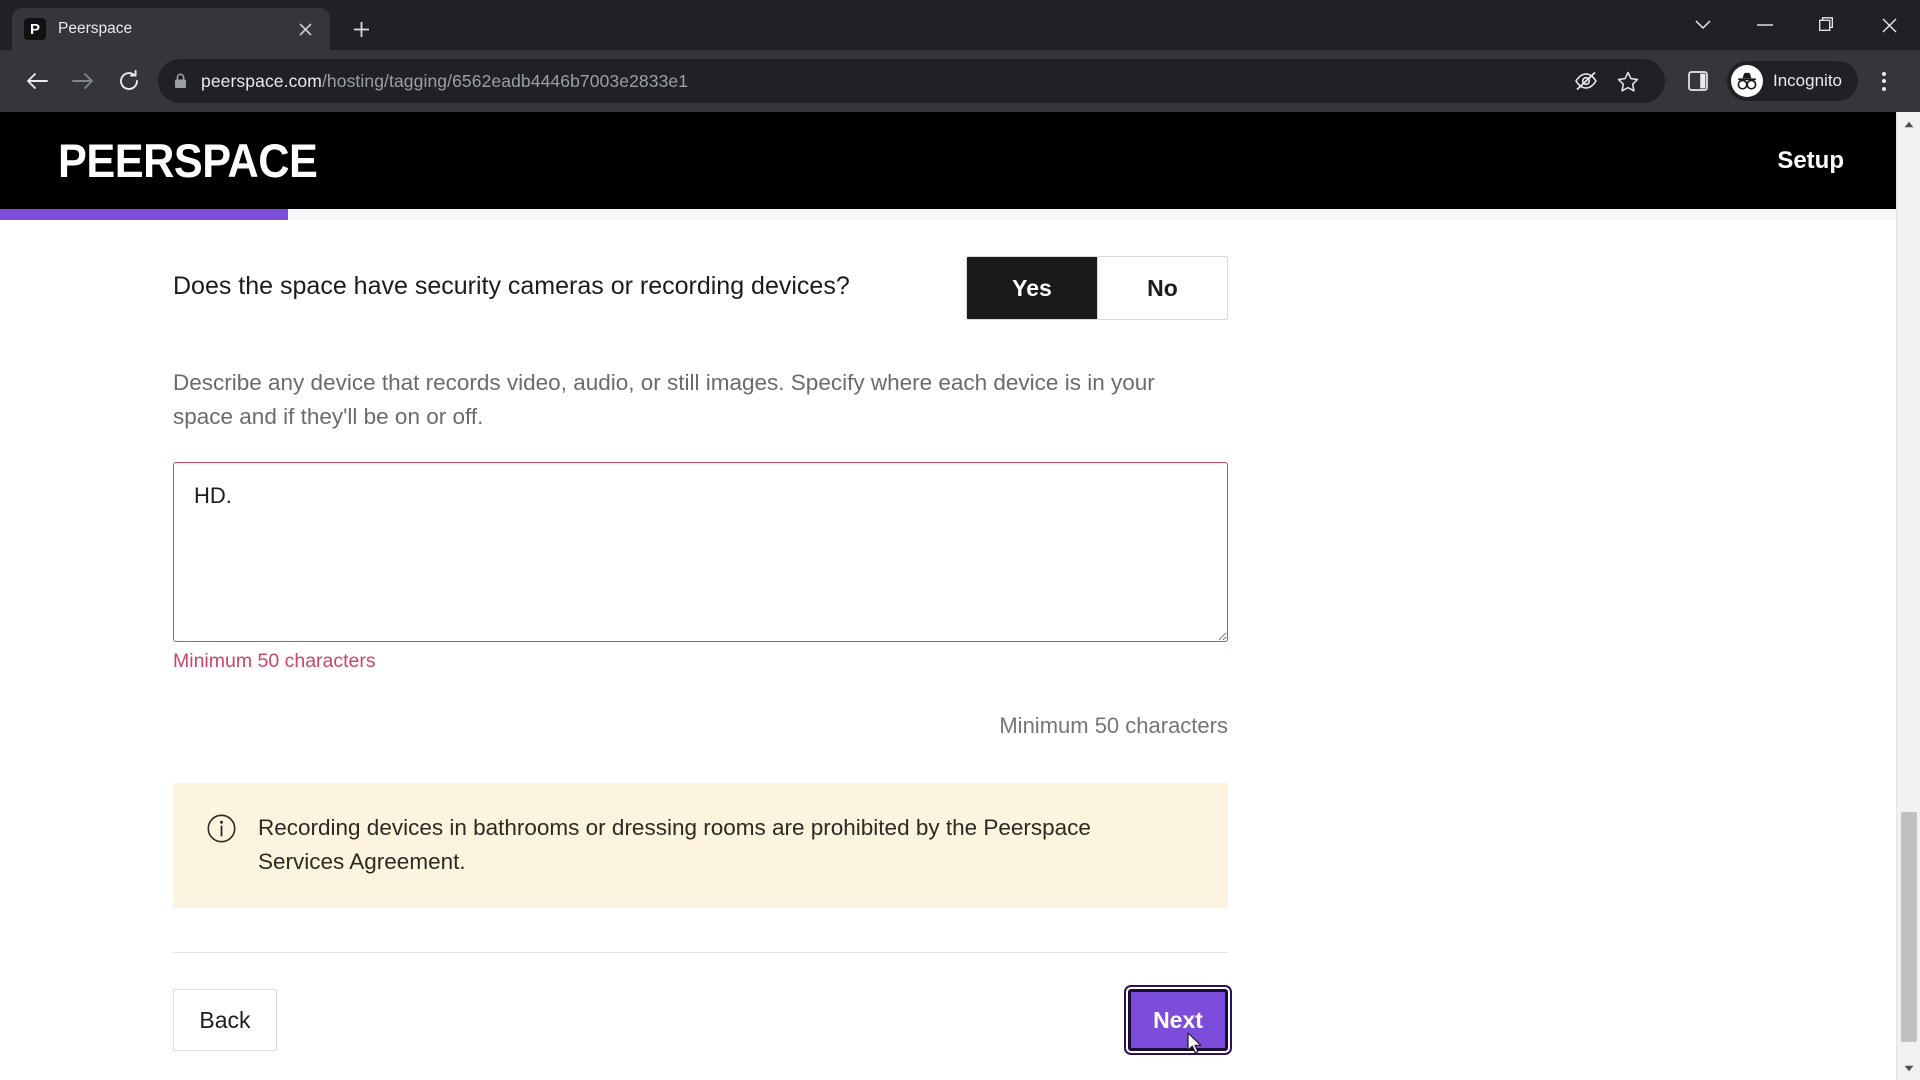  I want to click on browser-tab-peerspace: P Peerspace, so click(171, 29).